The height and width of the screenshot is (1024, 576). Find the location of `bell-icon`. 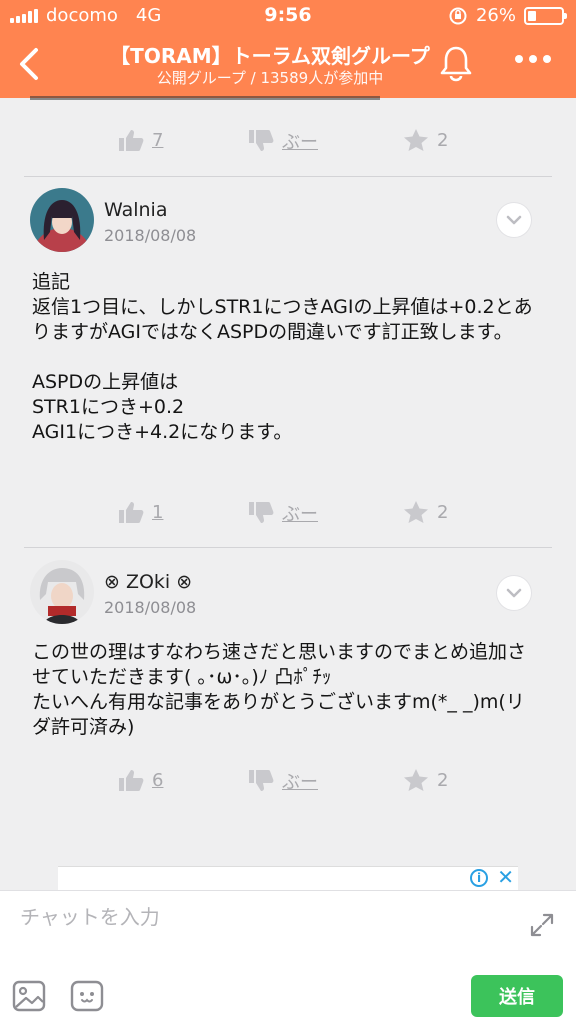

bell-icon is located at coordinates (456, 63).